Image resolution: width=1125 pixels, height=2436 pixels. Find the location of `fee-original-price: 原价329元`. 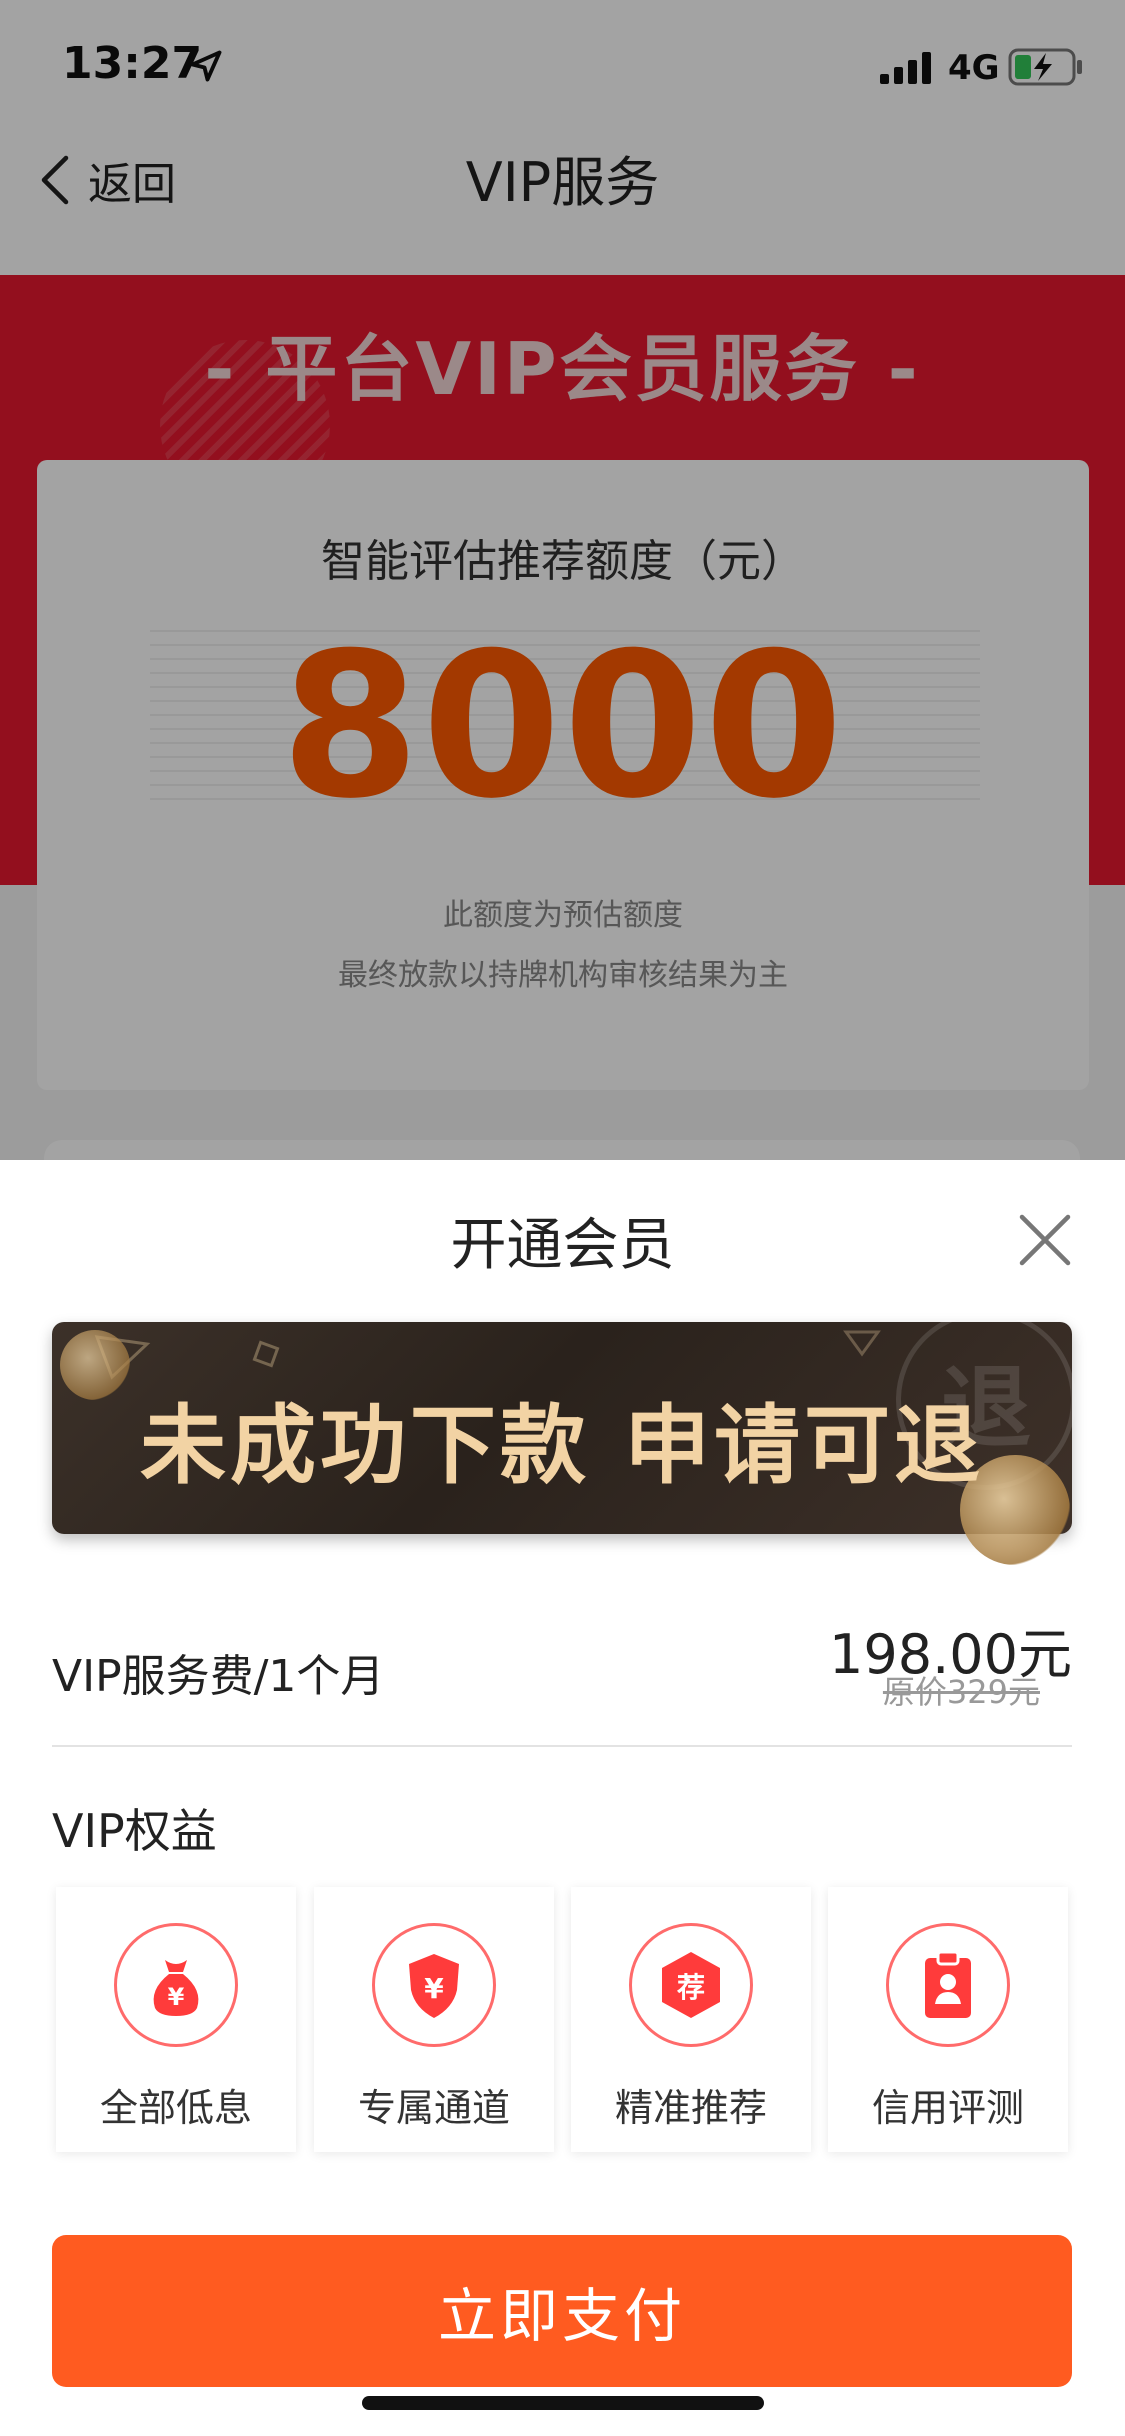

fee-original-price: 原价329元 is located at coordinates (961, 1692).